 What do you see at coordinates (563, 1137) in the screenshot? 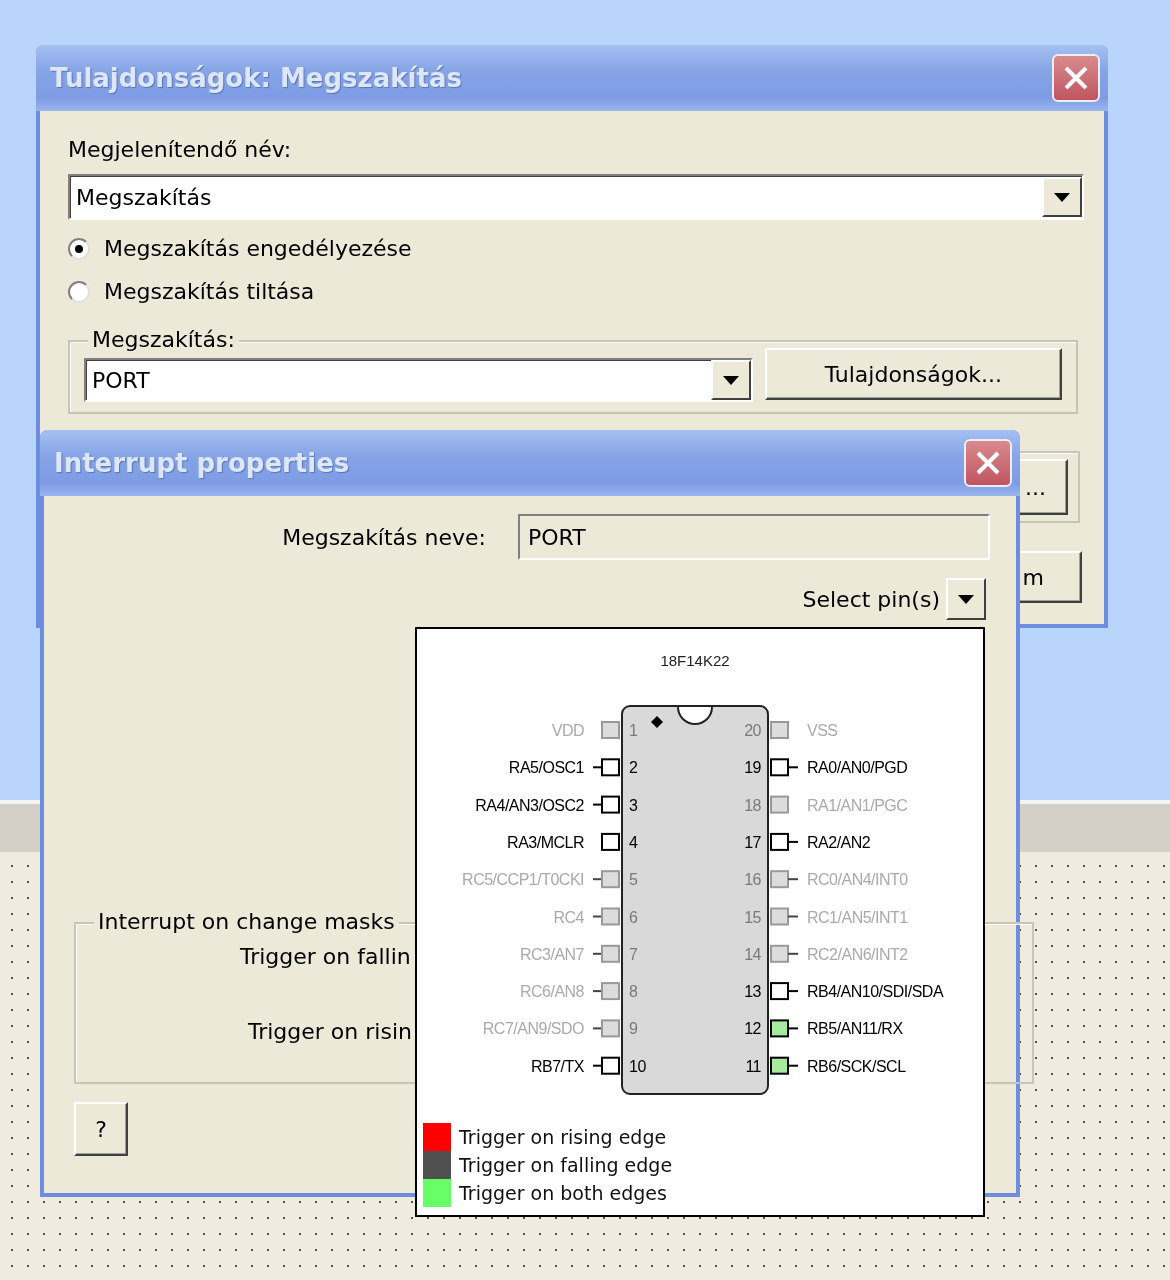
I see `legend-label: Trigger on rising edge` at bounding box center [563, 1137].